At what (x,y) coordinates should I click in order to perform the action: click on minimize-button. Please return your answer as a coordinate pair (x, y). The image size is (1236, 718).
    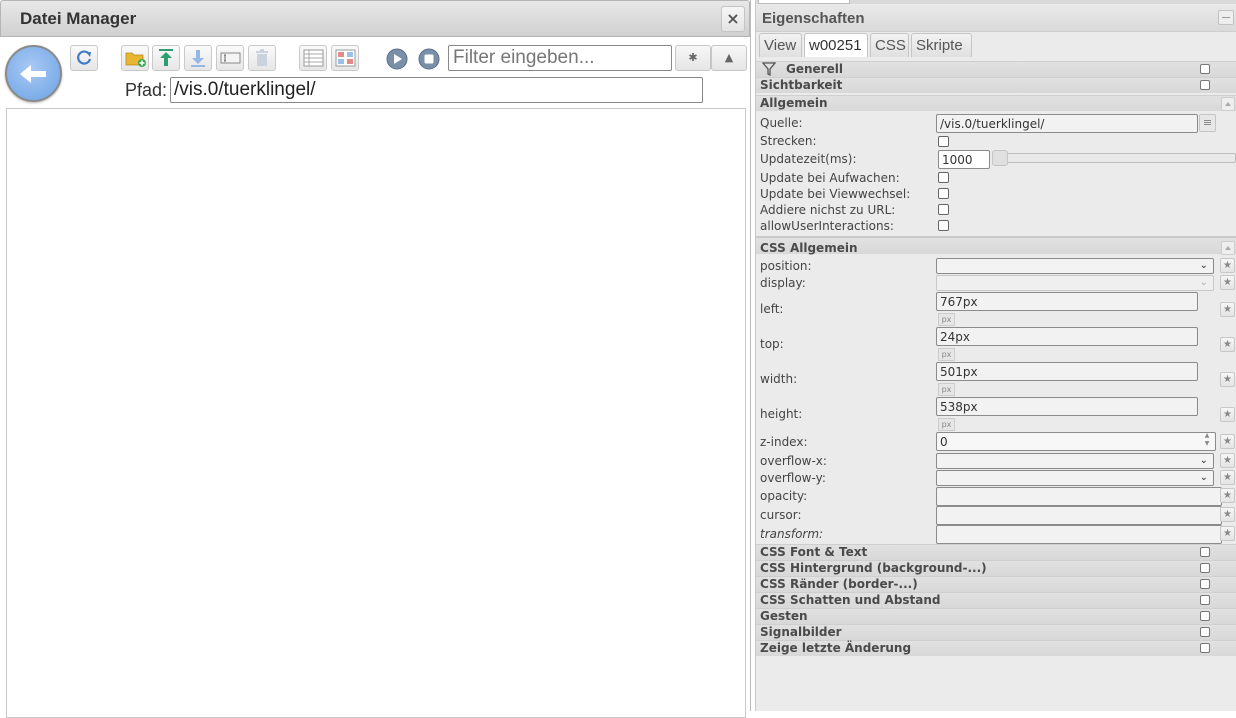
    Looking at the image, I should click on (1226, 17).